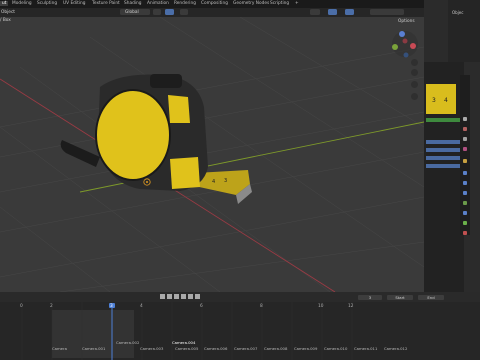 This screenshot has height=360, width=480. I want to click on camera-marker: Camera.010, so click(335, 348).